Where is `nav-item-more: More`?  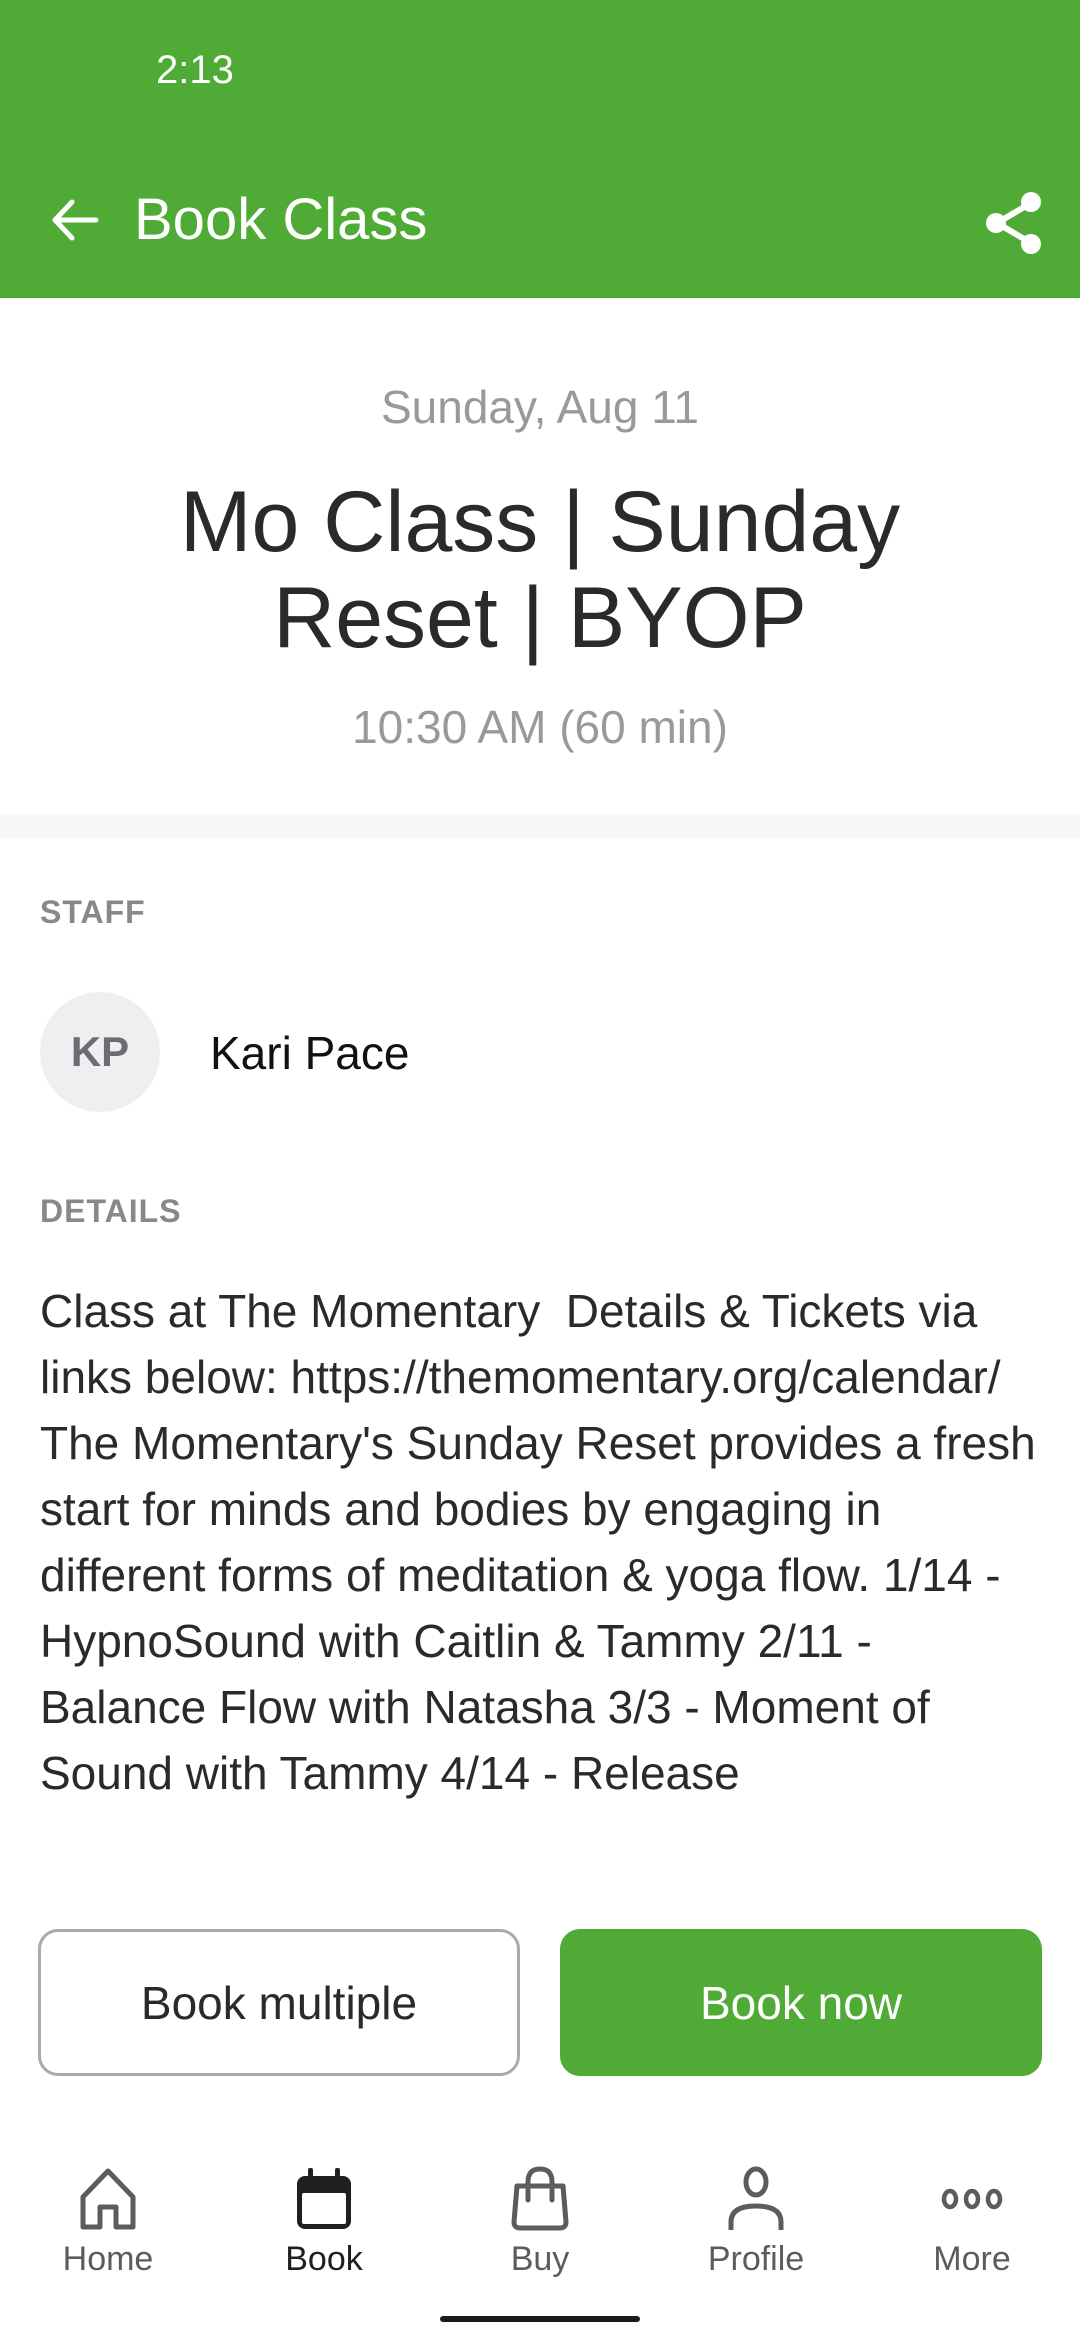
nav-item-more: More is located at coordinates (972, 2210).